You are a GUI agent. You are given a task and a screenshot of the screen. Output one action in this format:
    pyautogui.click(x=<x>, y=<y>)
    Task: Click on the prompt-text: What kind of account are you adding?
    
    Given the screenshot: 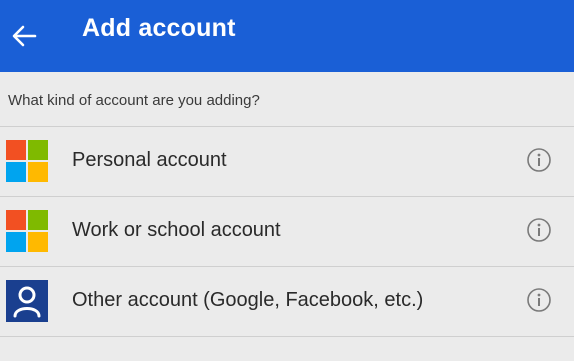 What is the action you would take?
    pyautogui.click(x=134, y=100)
    